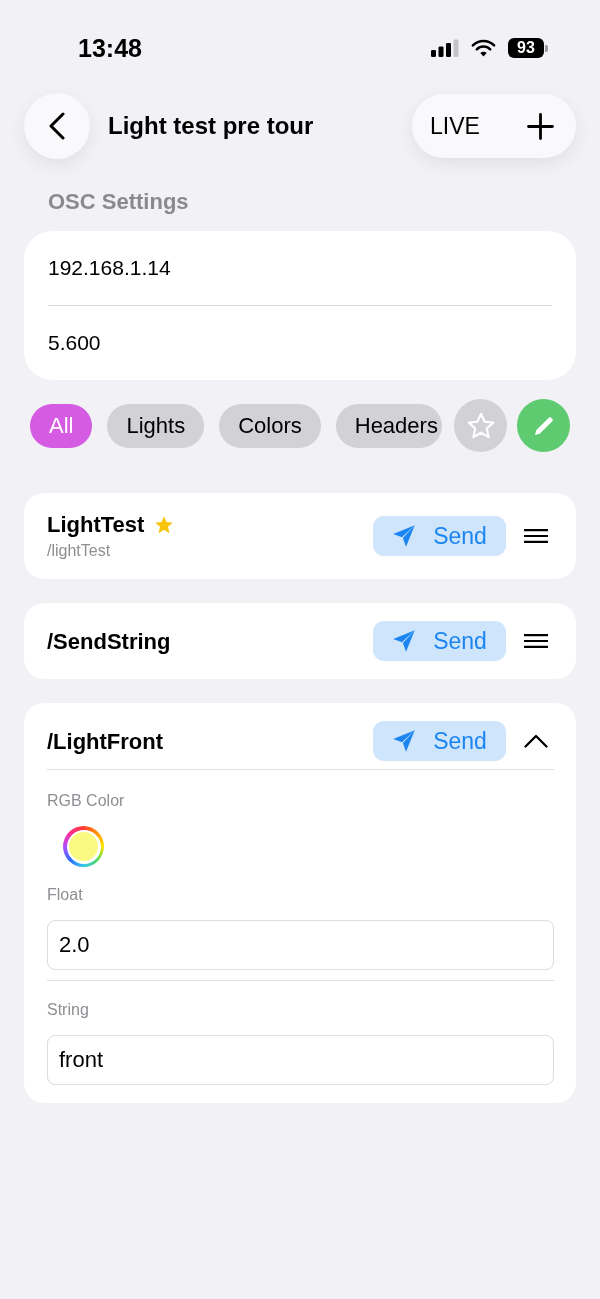 Image resolution: width=600 pixels, height=1299 pixels. I want to click on text-field: 192.168.1.14, so click(300, 268).